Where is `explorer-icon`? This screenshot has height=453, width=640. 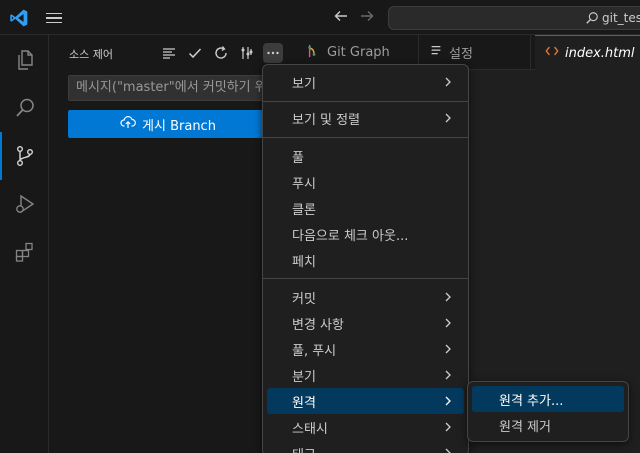
explorer-icon is located at coordinates (24, 60).